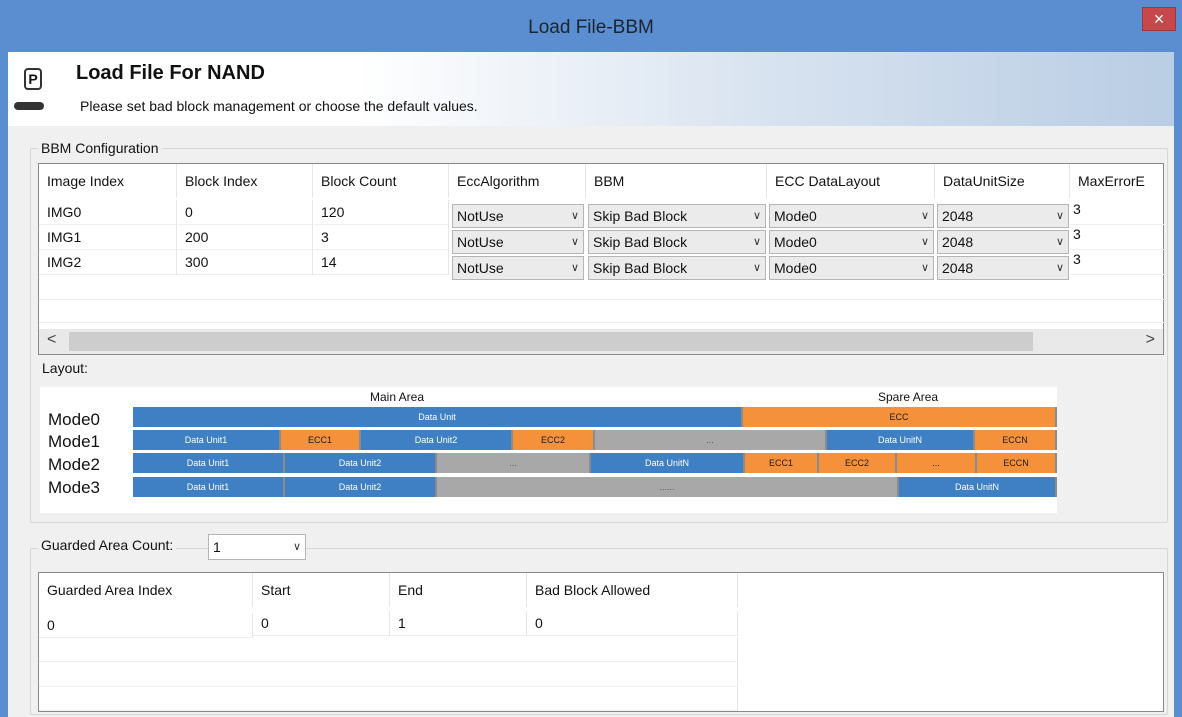 This screenshot has height=717, width=1182. Describe the element at coordinates (676, 181) in the screenshot. I see `col-header-bbm: BBM` at that location.